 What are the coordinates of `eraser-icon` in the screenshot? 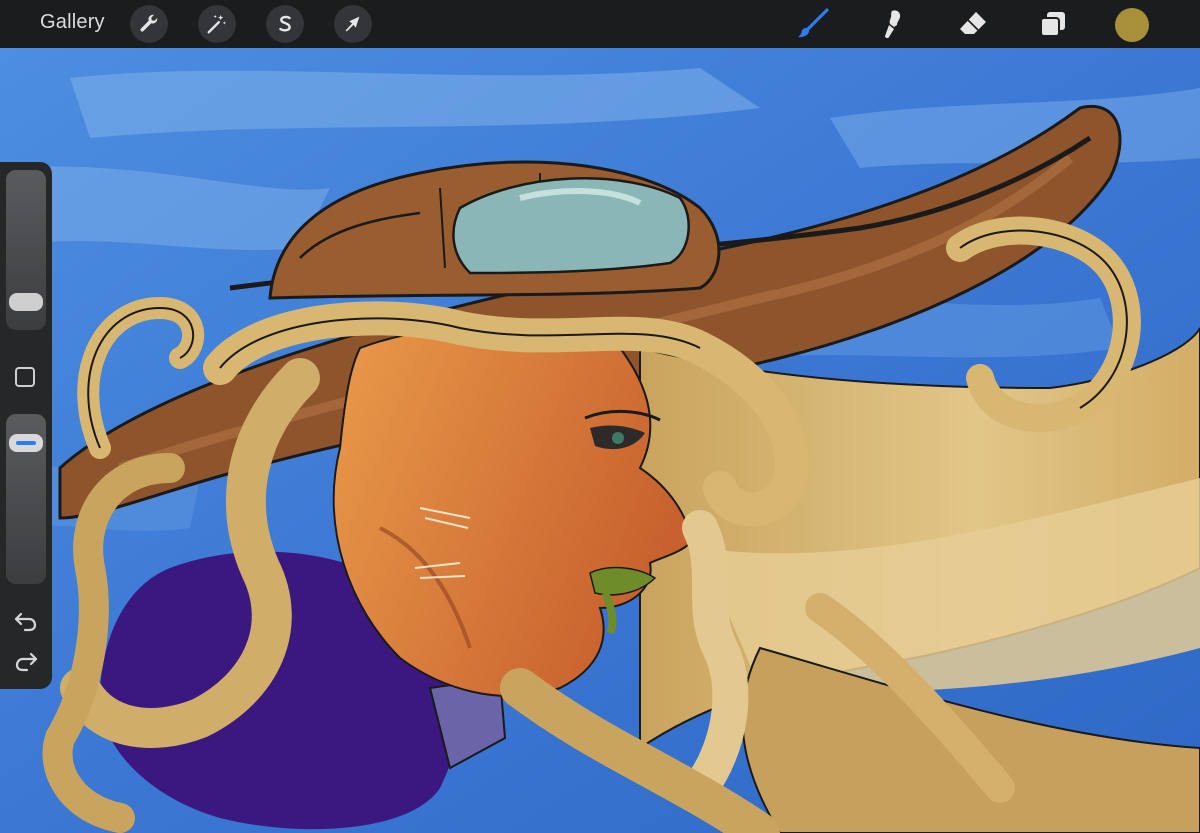 It's located at (973, 23).